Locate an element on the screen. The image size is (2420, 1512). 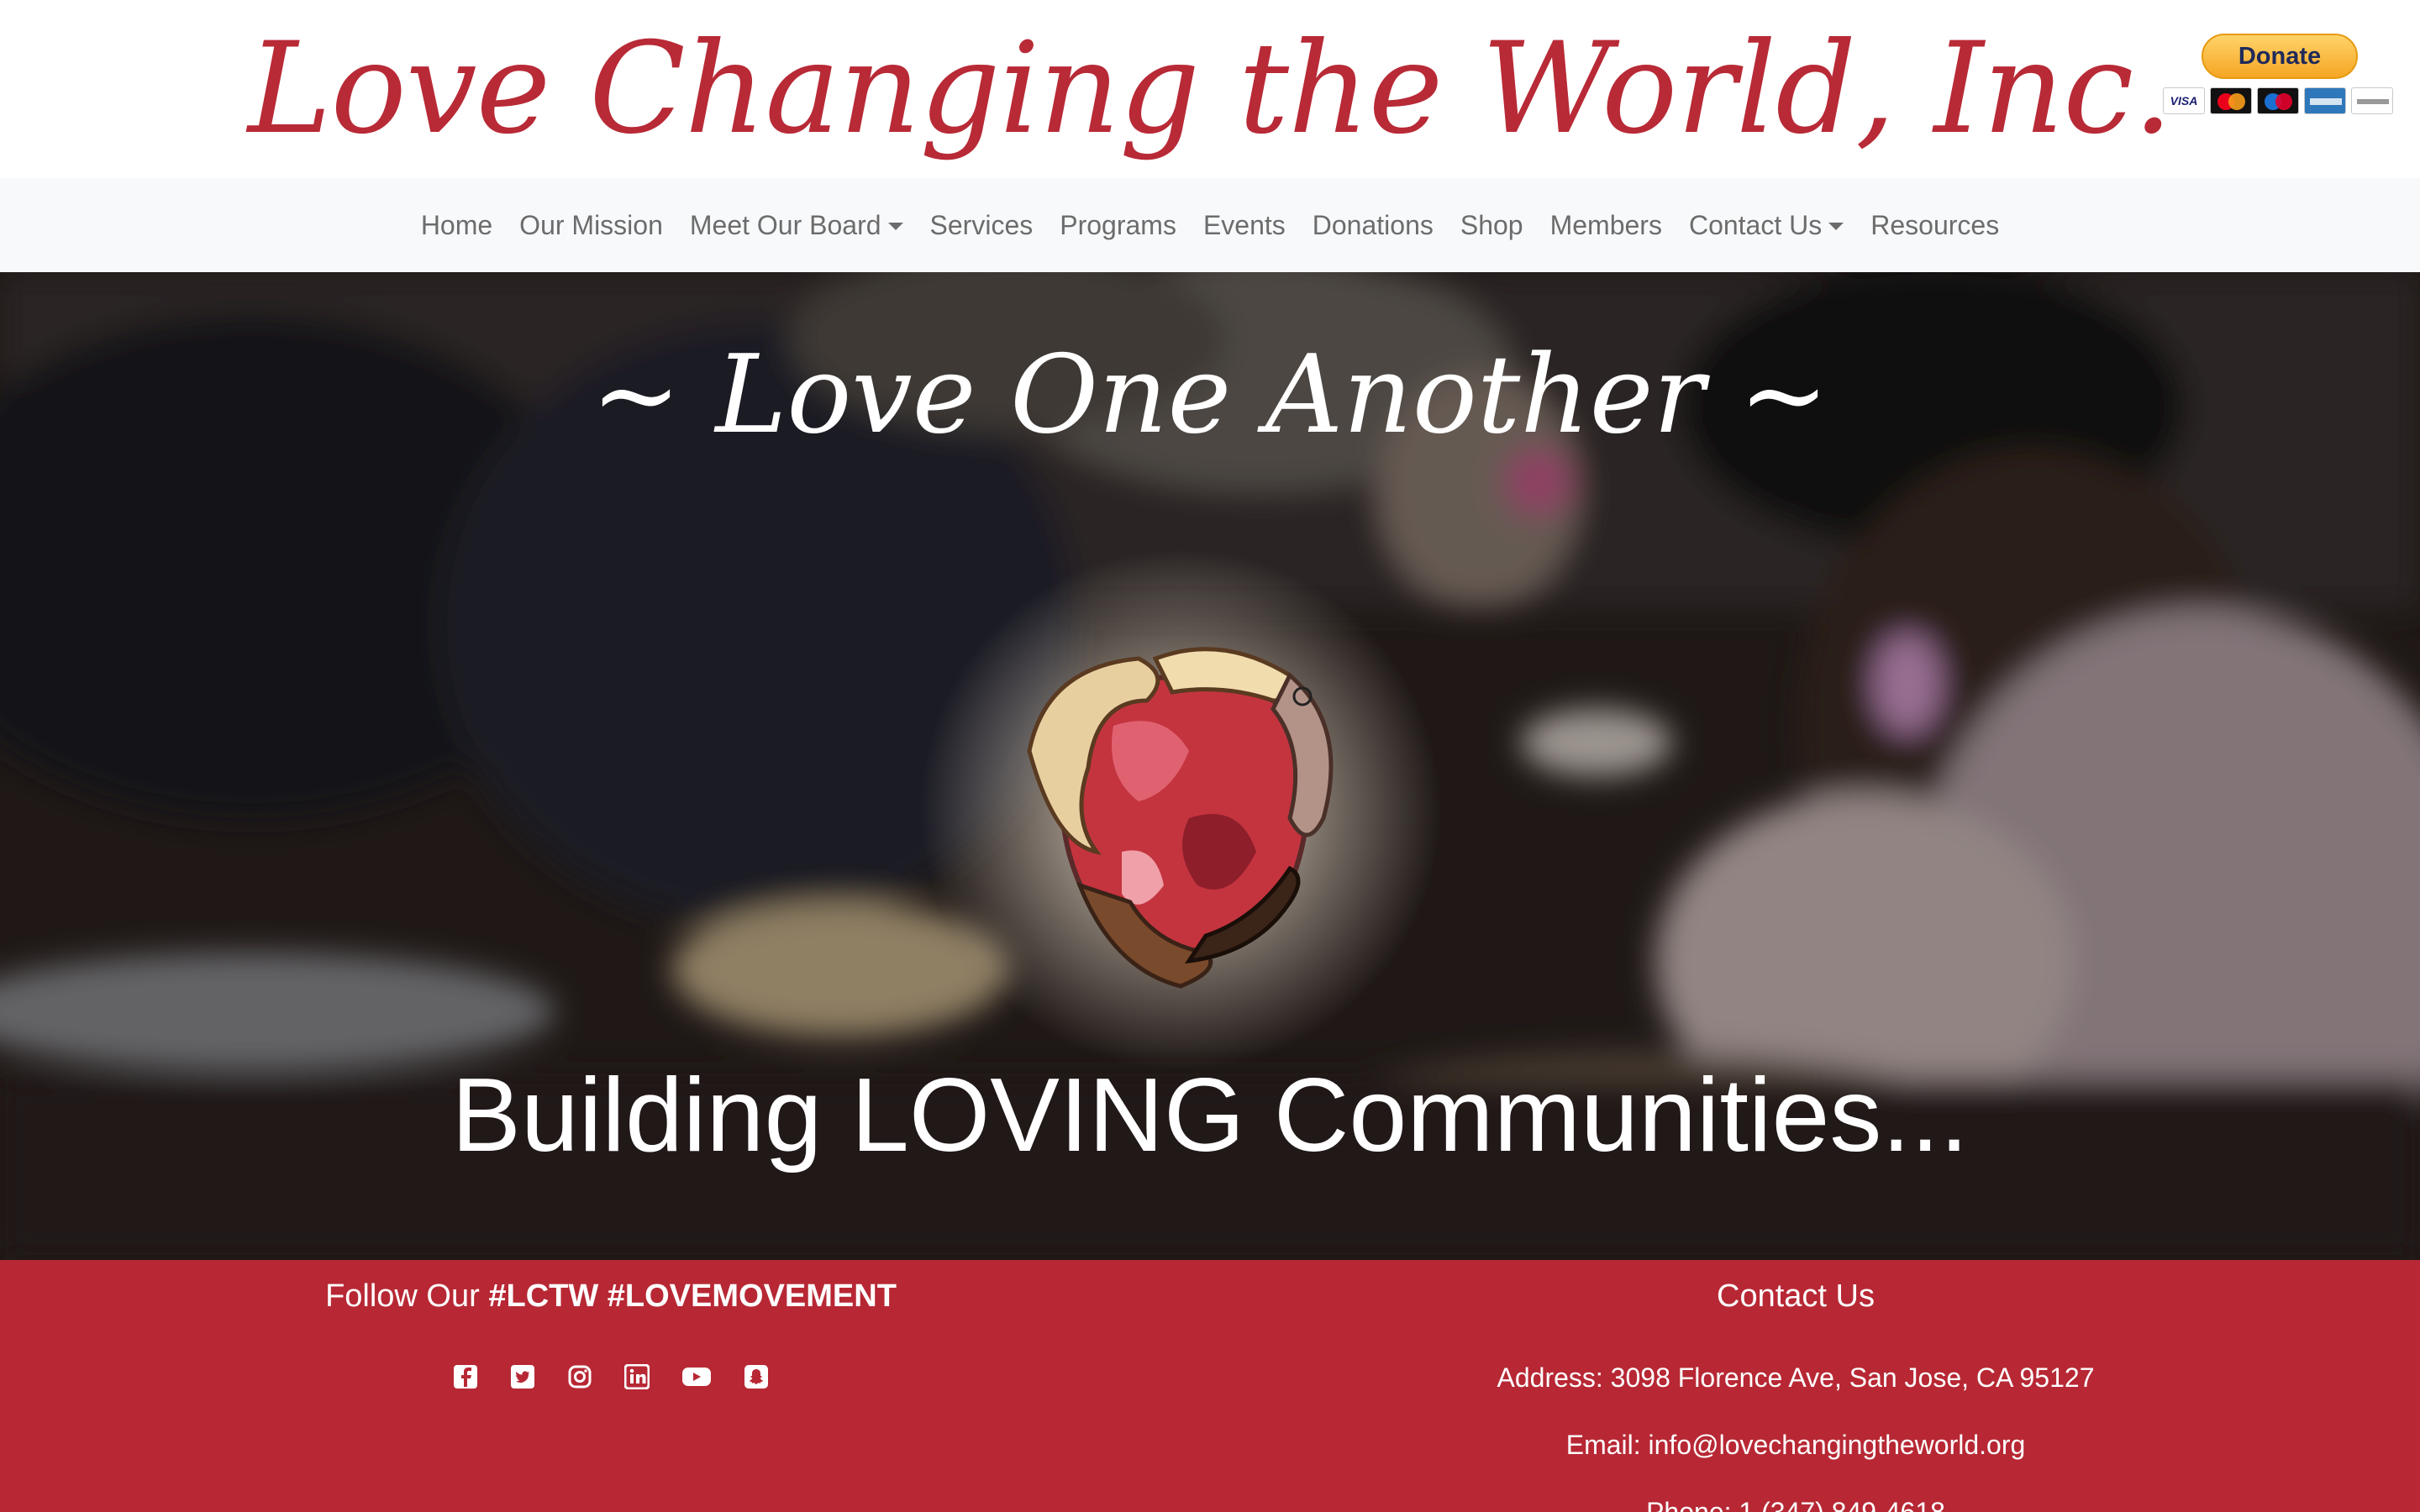
nav-label: Donations is located at coordinates (1373, 224).